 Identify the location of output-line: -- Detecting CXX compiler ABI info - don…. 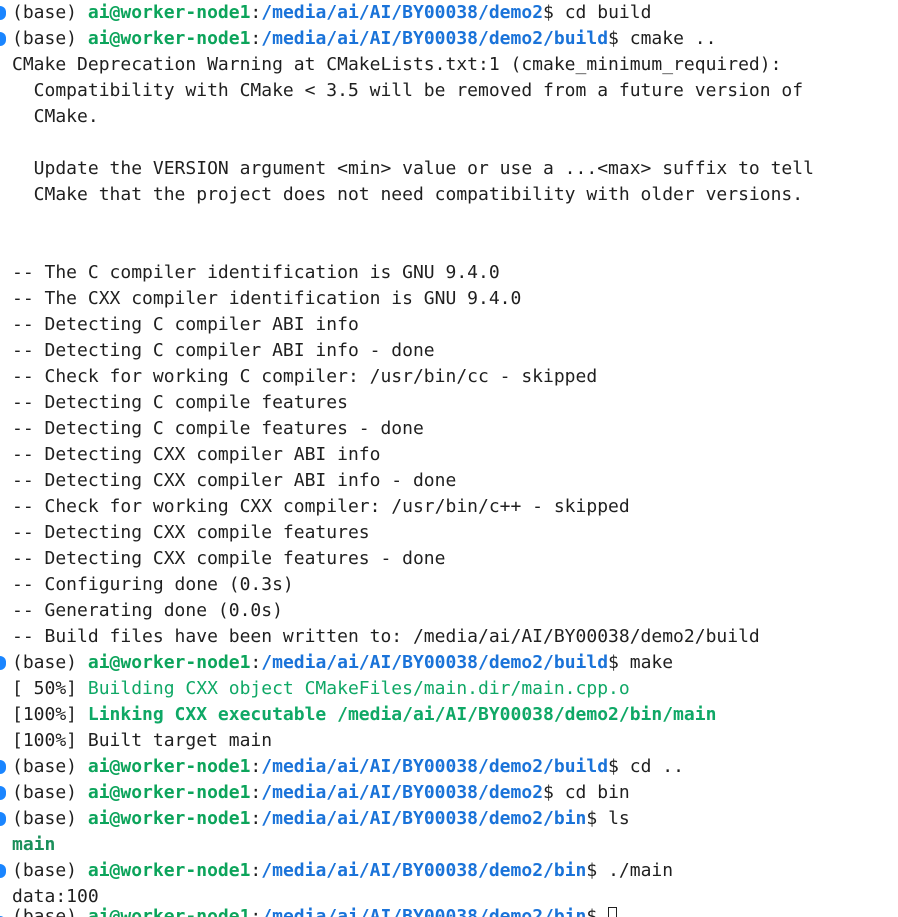
(234, 480).